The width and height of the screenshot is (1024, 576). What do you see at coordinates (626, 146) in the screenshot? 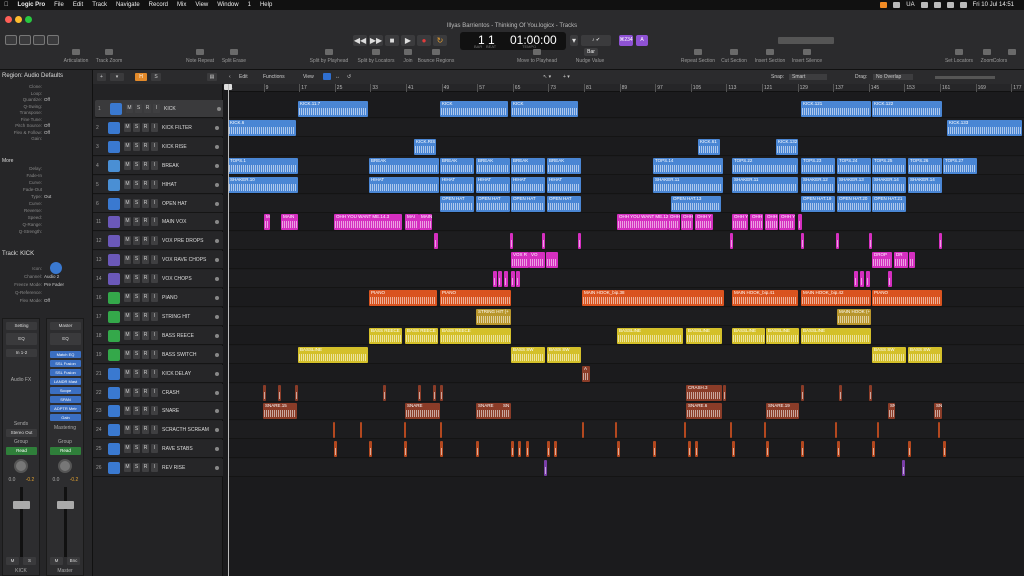
I see `track-lane: KICK.RIS KICK.61 KICK.132` at bounding box center [626, 146].